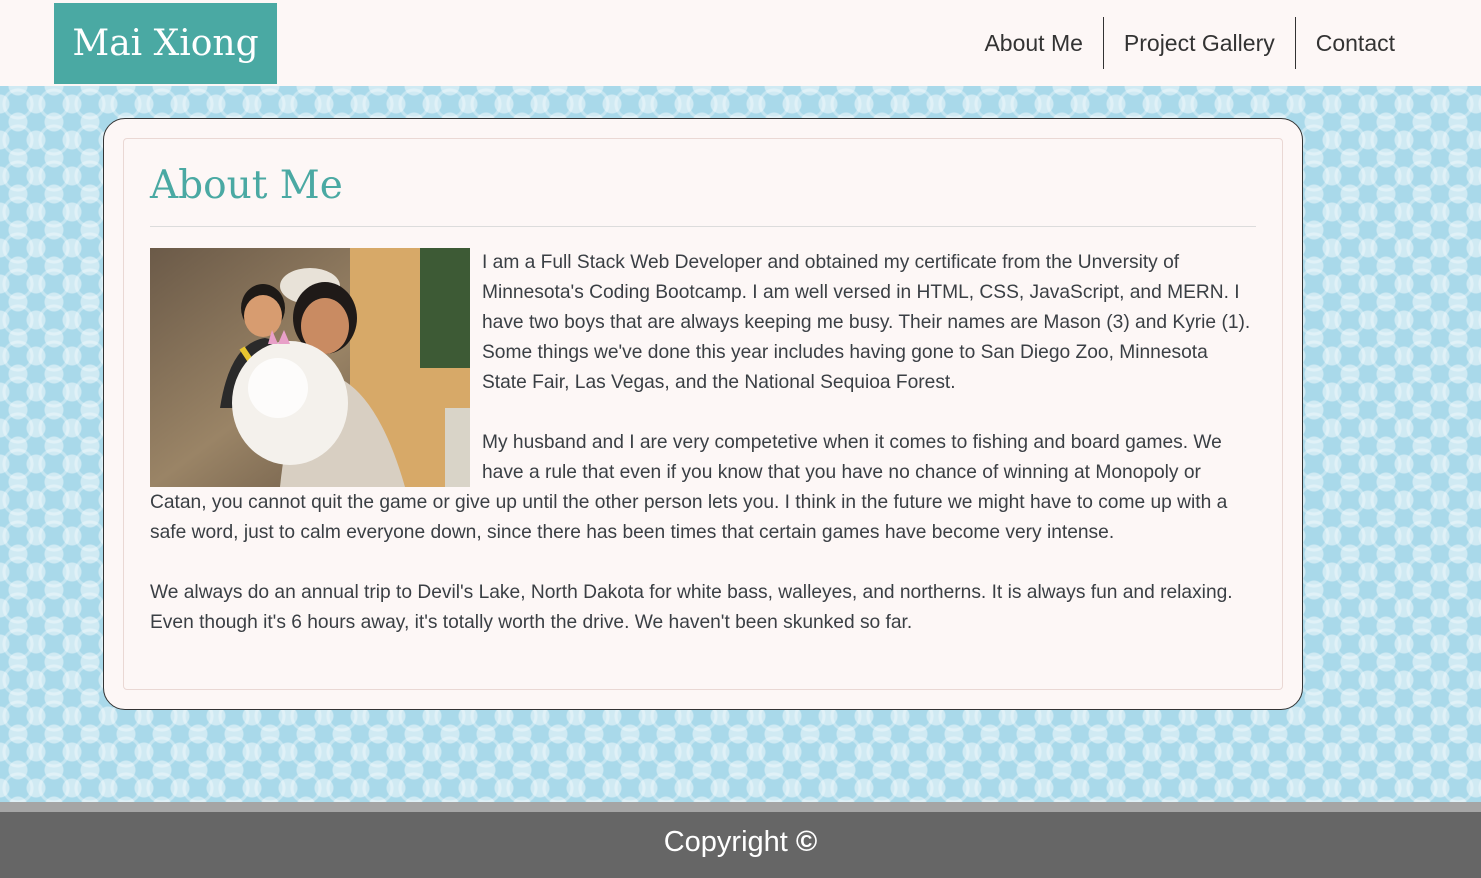 This screenshot has width=1481, height=878. What do you see at coordinates (310, 367) in the screenshot?
I see `profile-photo` at bounding box center [310, 367].